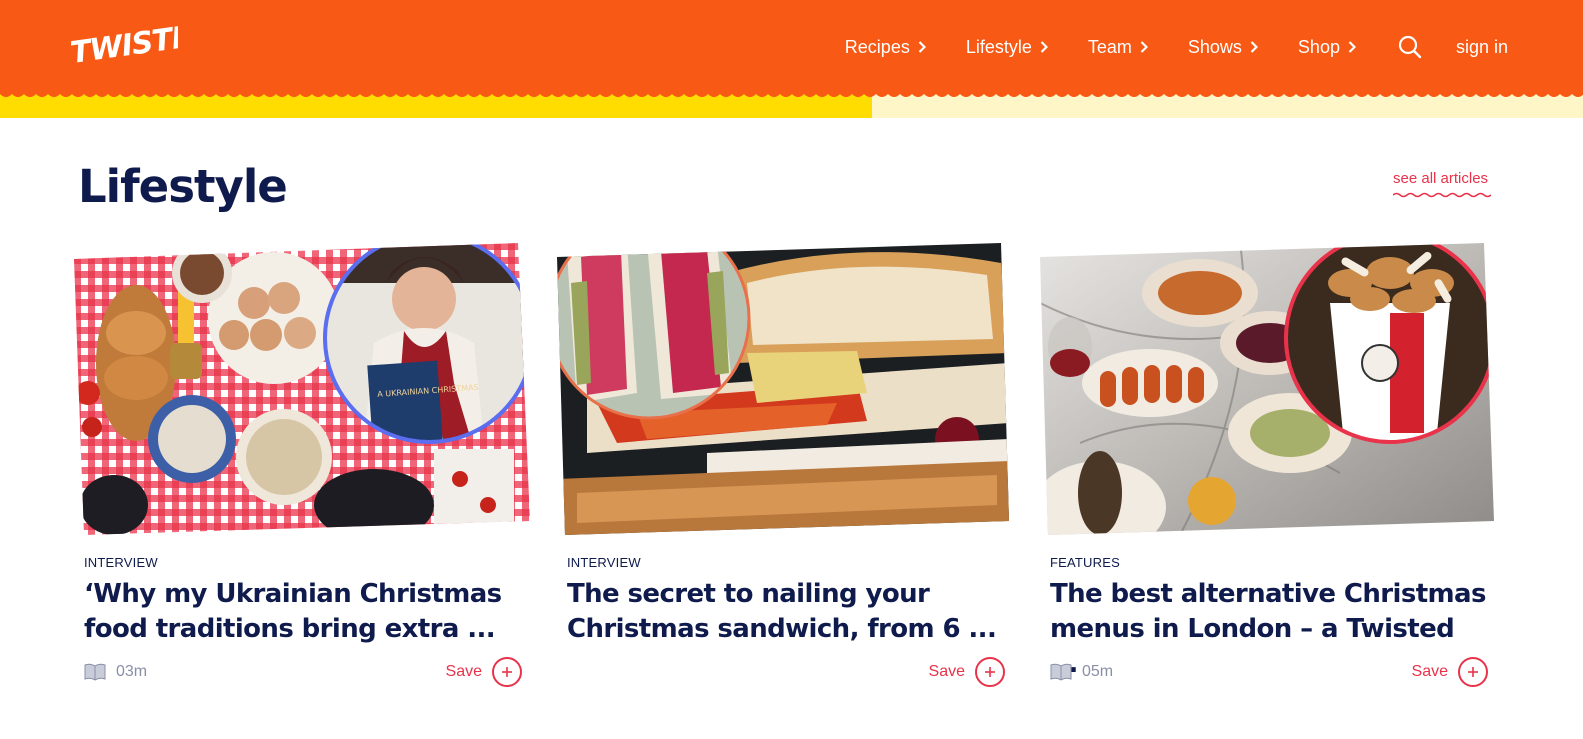 The height and width of the screenshot is (739, 1583). I want to click on nav-shop: Shop, so click(1327, 47).